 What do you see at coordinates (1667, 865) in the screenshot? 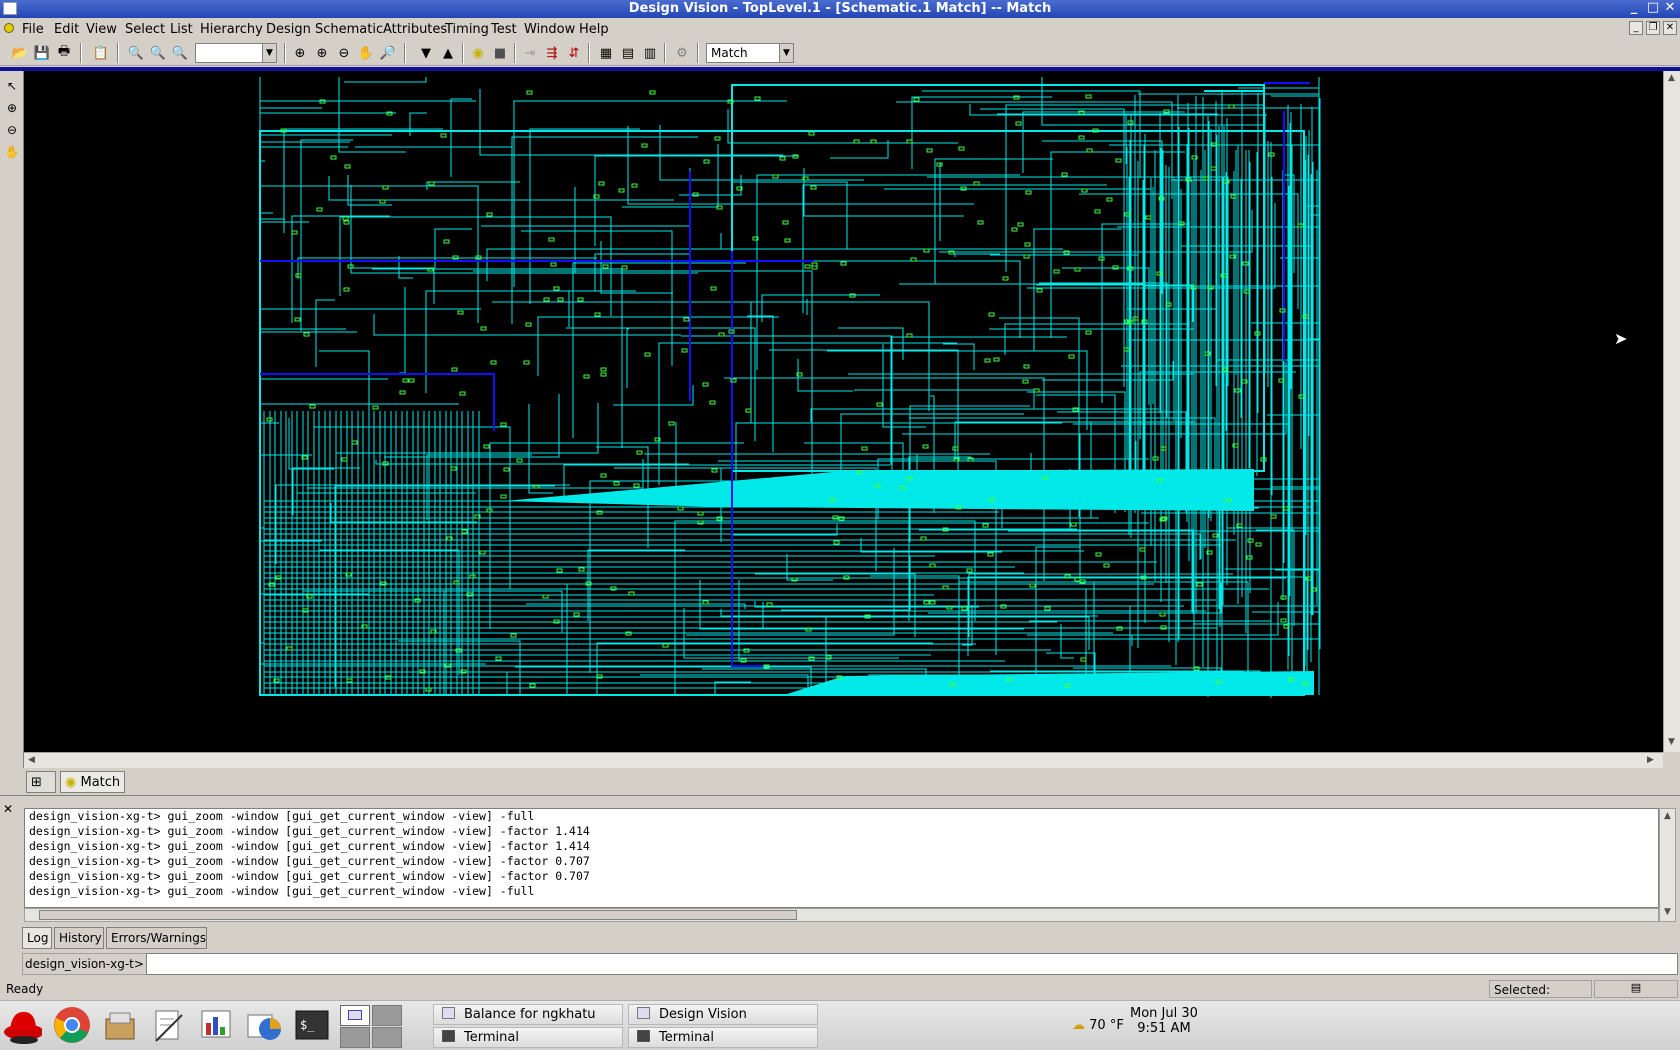
I see `console-vertical-scrollbar: ▲ ▼` at bounding box center [1667, 865].